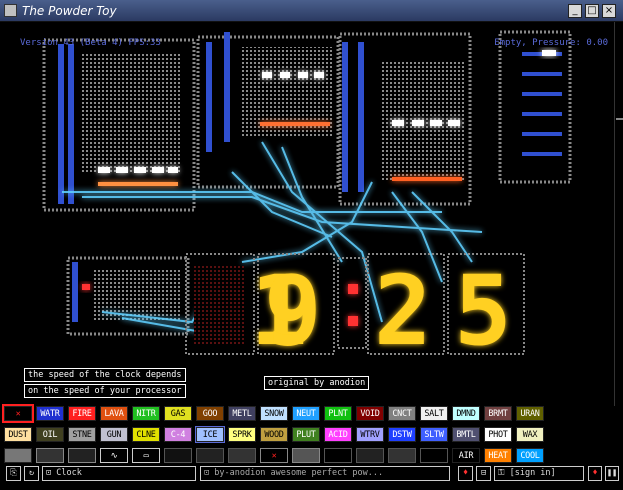  I want to click on clear-icon: ⊟, so click(483, 473).